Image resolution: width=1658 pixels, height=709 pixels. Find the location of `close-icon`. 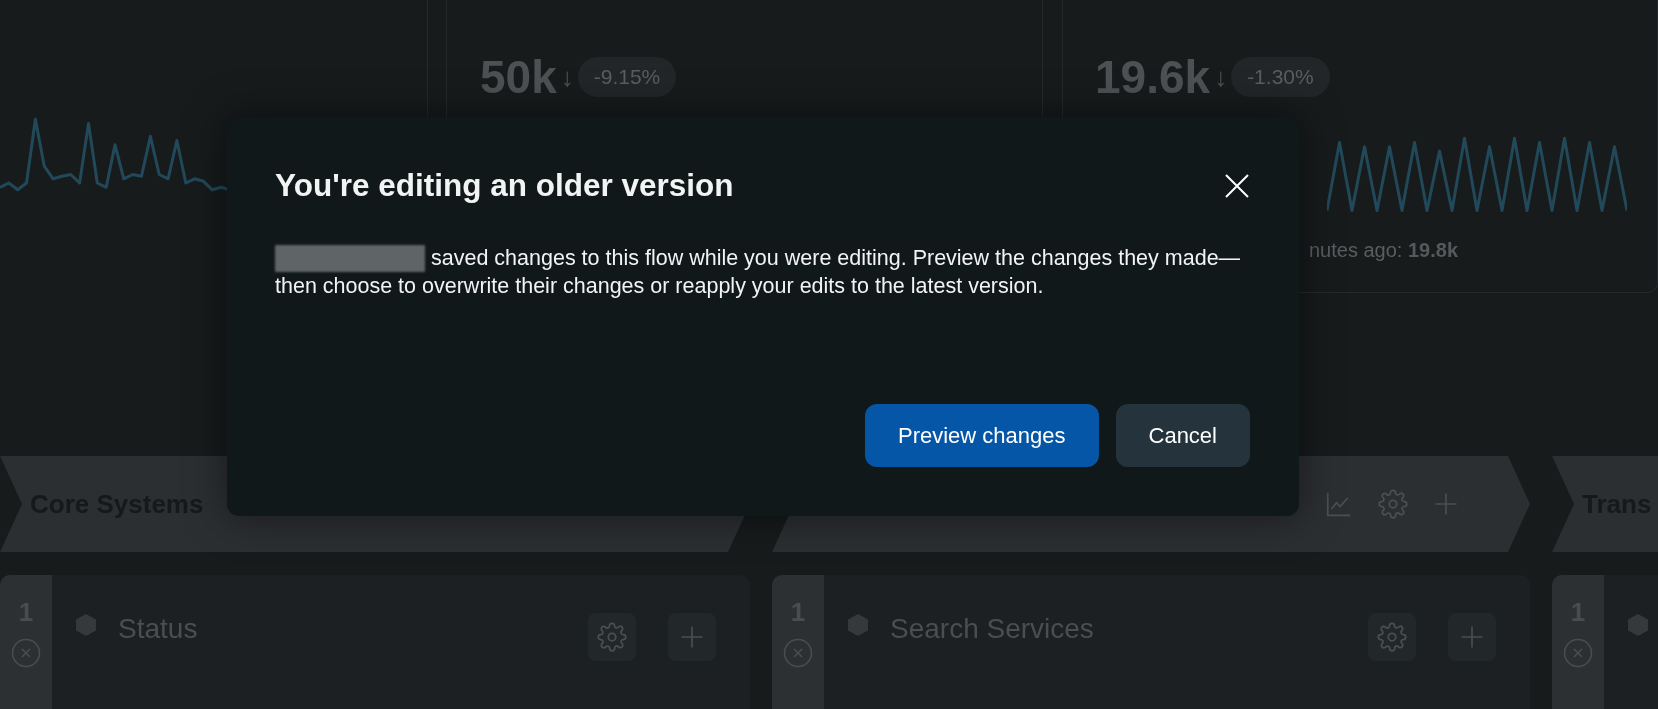

close-icon is located at coordinates (1237, 185).